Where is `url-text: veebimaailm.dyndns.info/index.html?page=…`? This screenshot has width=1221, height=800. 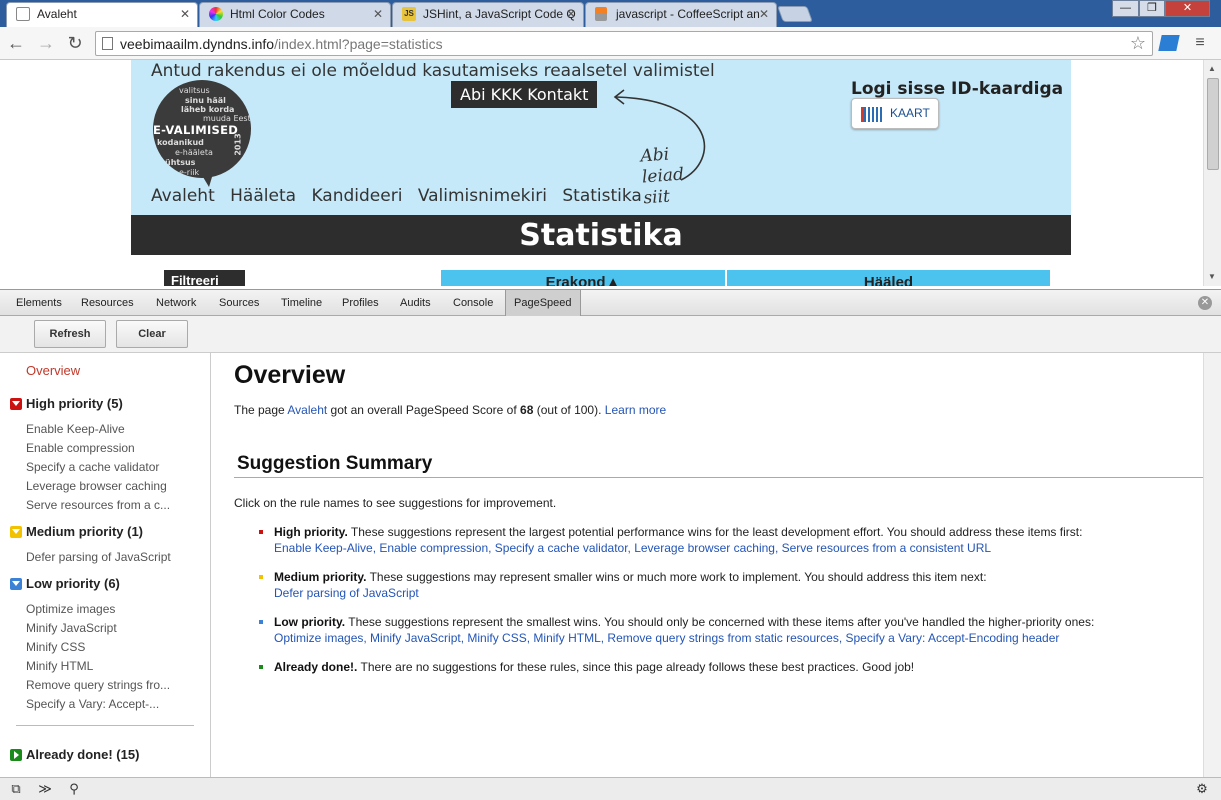 url-text: veebimaailm.dyndns.info/index.html?page=… is located at coordinates (281, 44).